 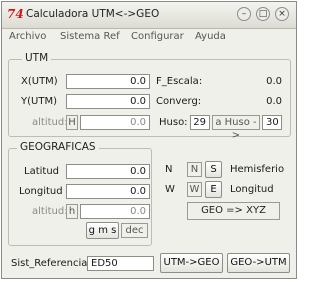 I want to click on escala-label: F_Escala:, so click(x=179, y=81).